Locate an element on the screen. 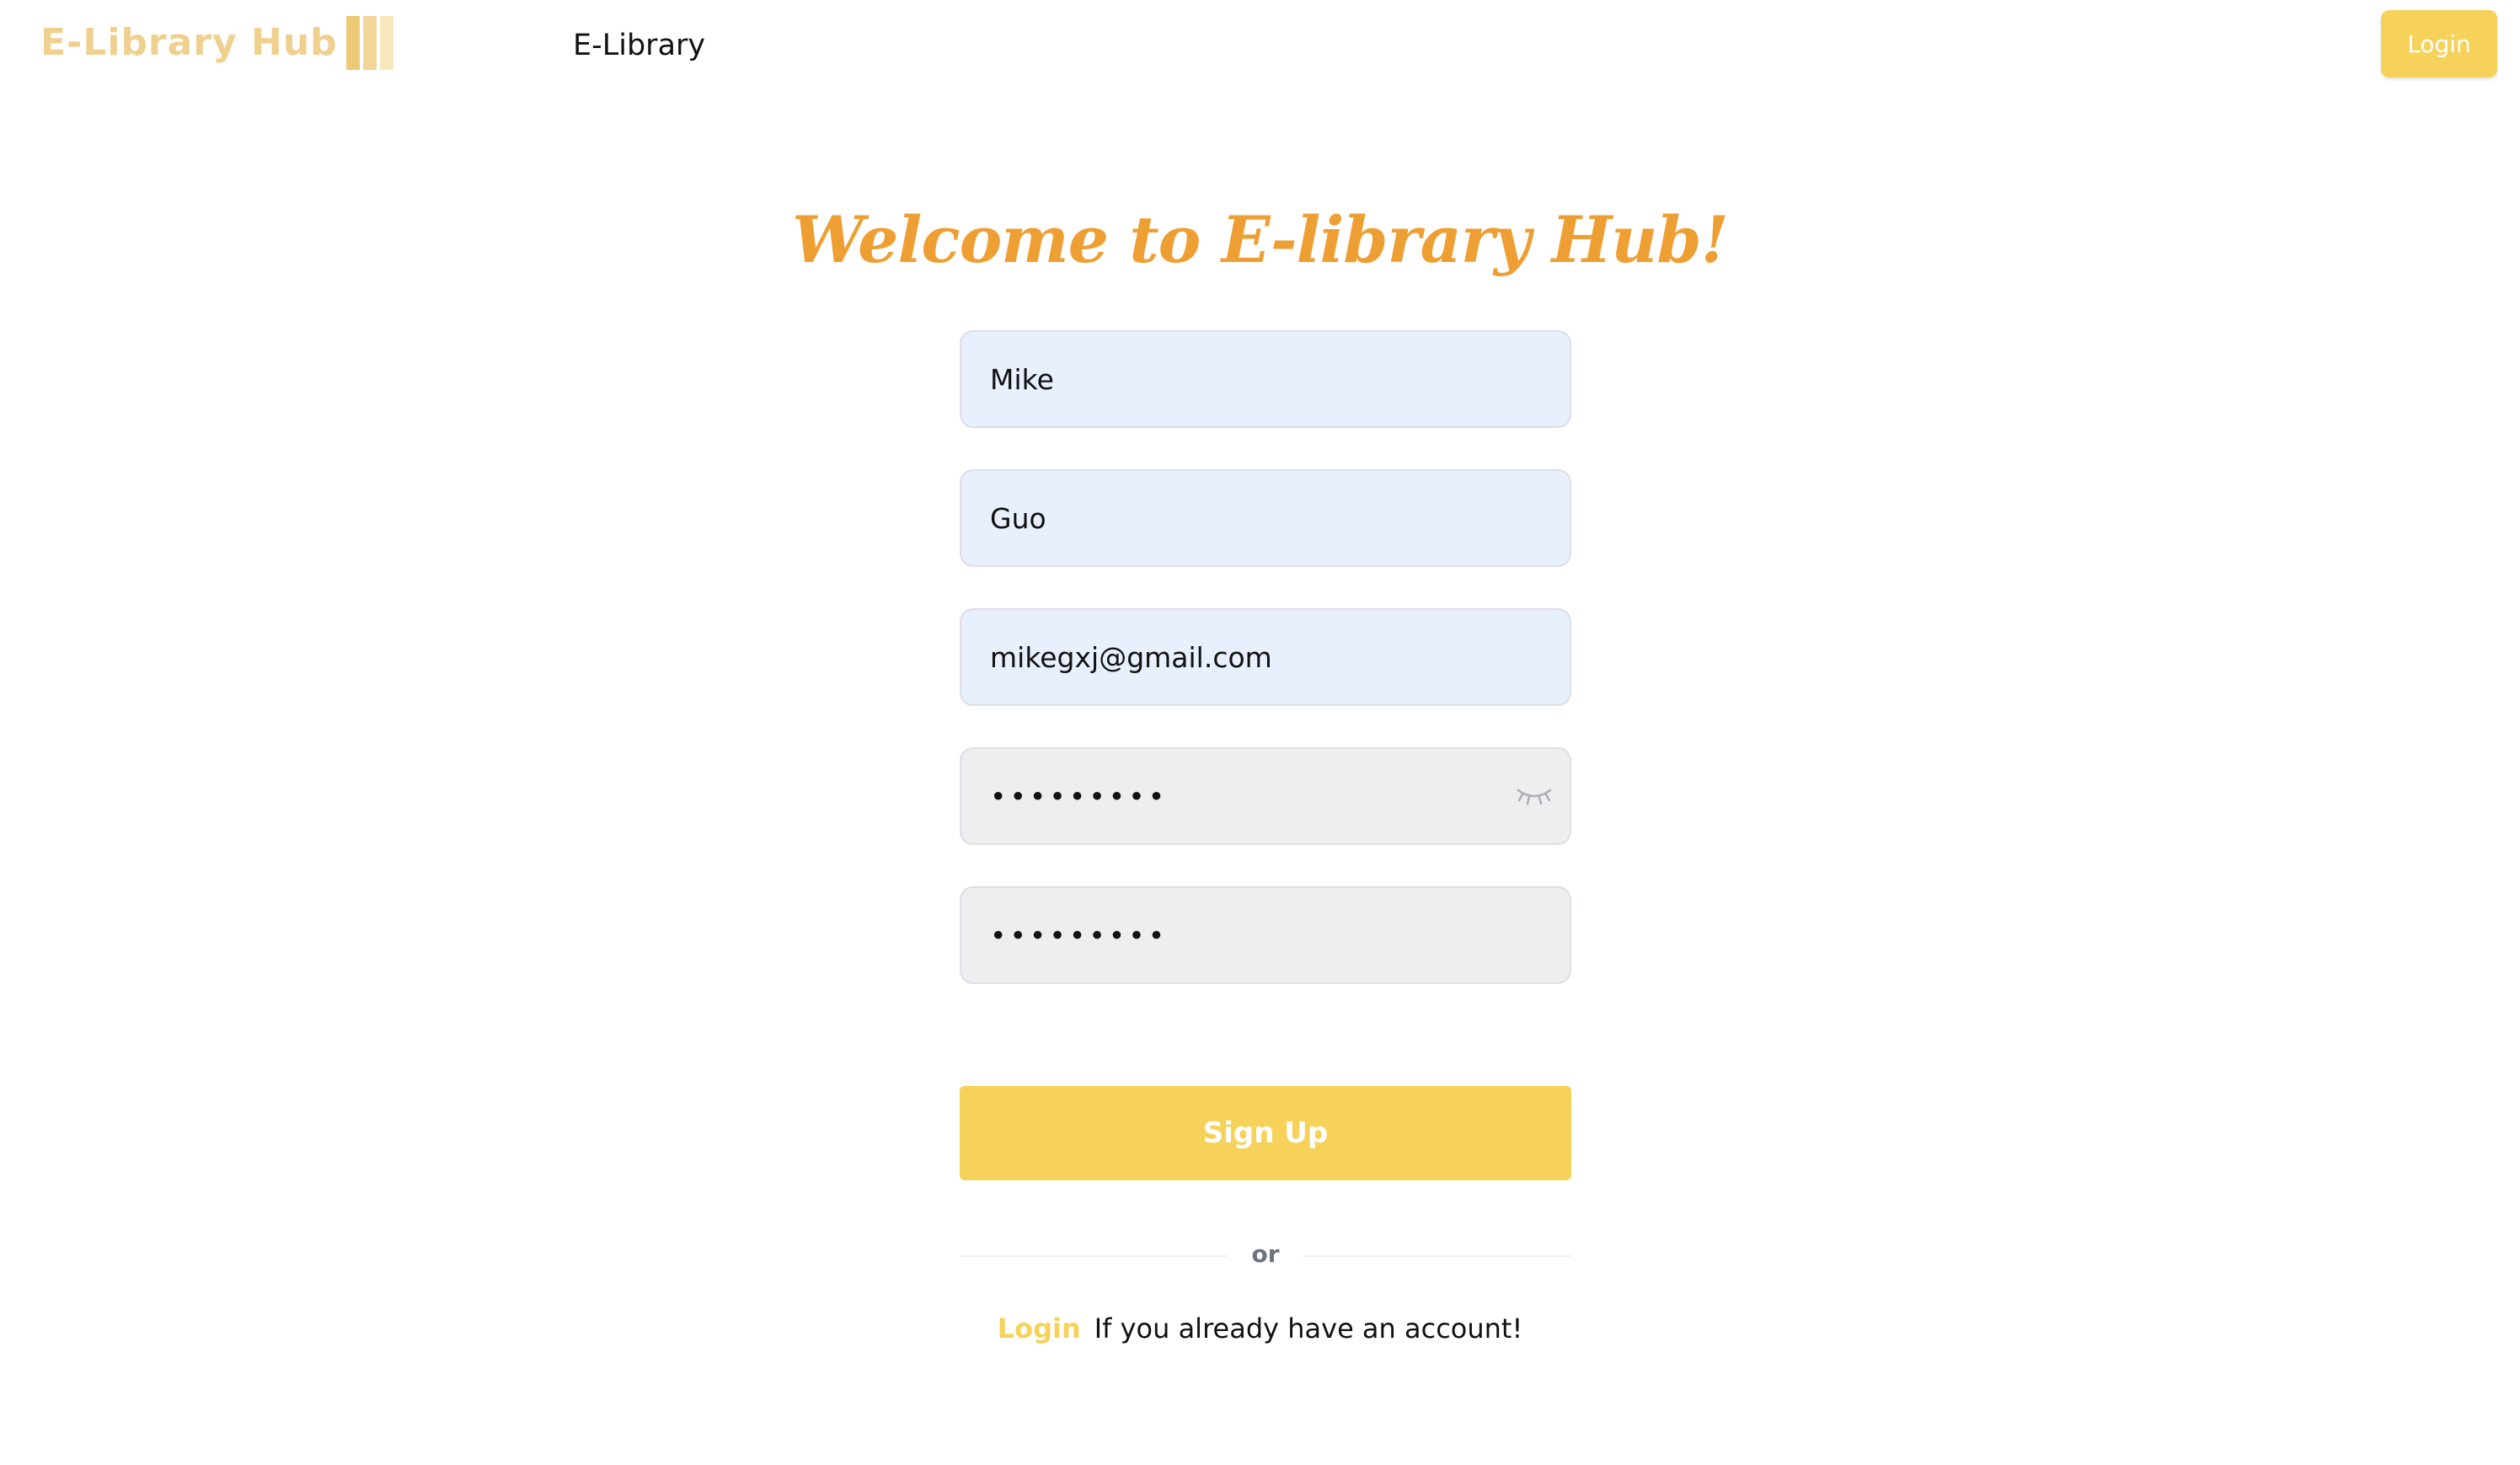 This screenshot has height=1465, width=2520. login-prompt-row: Login If you already have an account! is located at coordinates (1260, 1329).